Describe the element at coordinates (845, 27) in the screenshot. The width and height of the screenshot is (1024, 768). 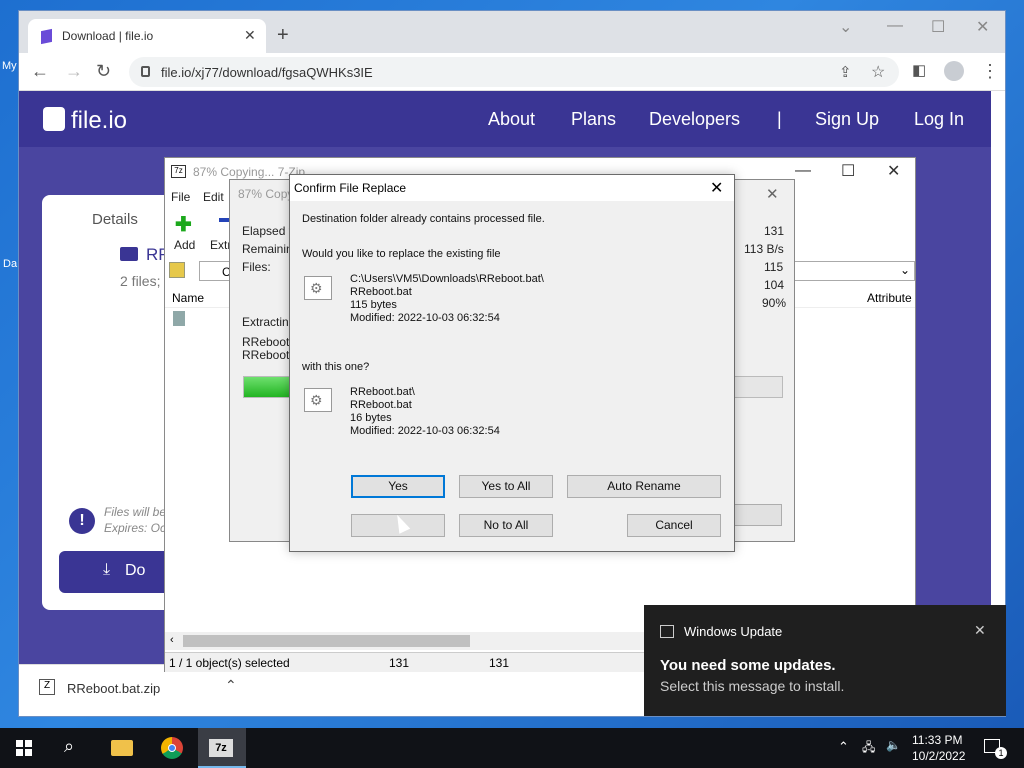
I see `tab-search-icon: ⌄` at that location.